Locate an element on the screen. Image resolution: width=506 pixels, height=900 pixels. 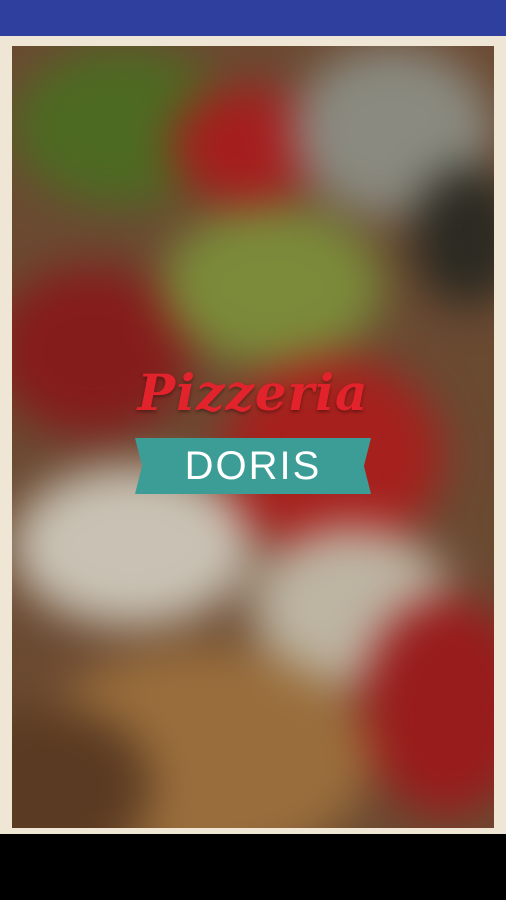
navigation-bar is located at coordinates (253, 867).